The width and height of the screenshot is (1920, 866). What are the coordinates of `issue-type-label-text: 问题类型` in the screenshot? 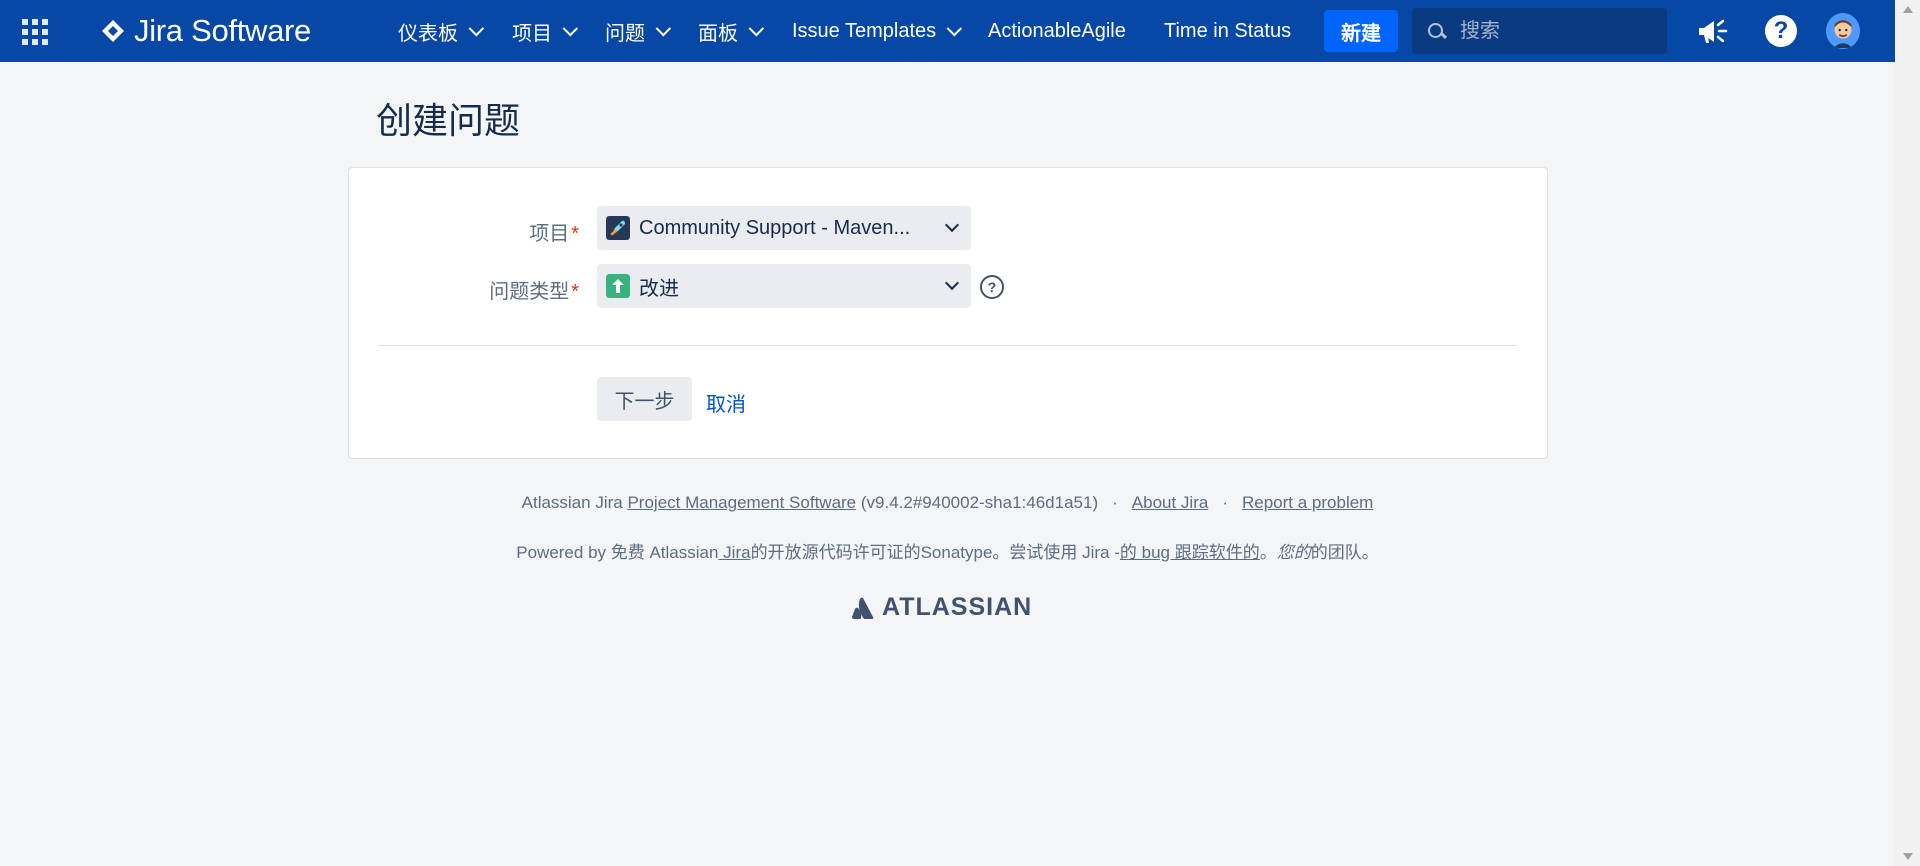 It's located at (529, 292).